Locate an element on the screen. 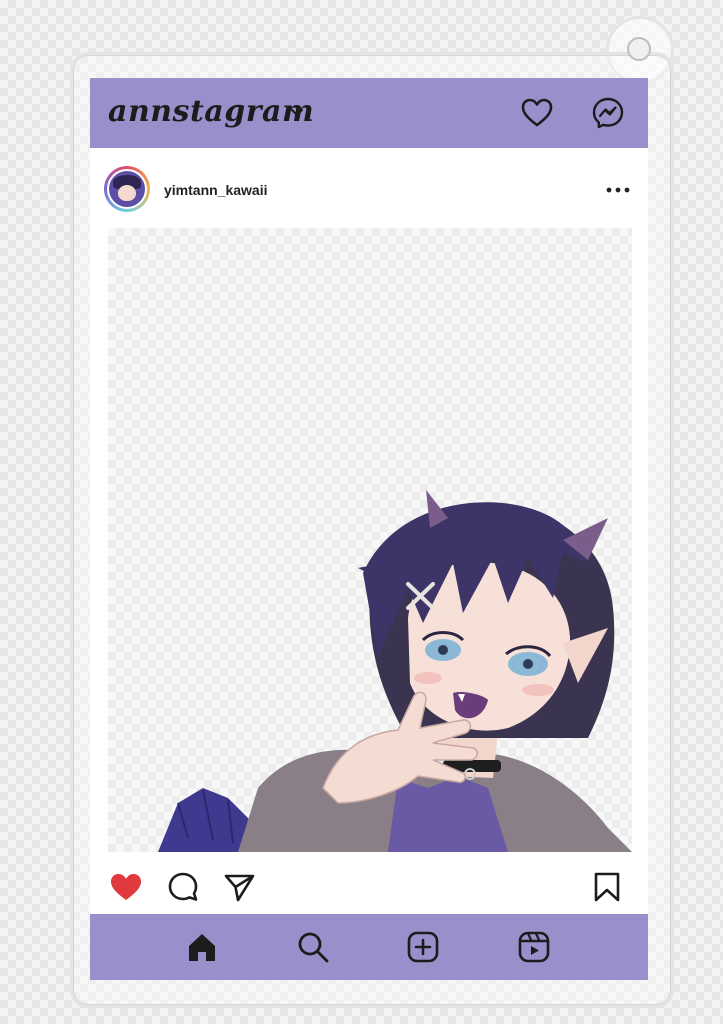 The width and height of the screenshot is (723, 1024). bottom-nav is located at coordinates (369, 947).